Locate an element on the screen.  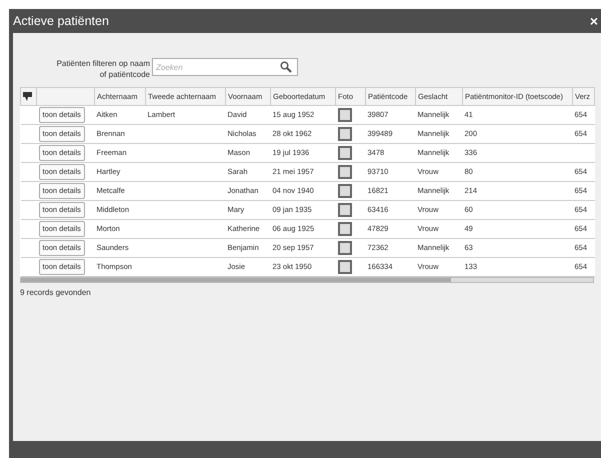
filter-label: Patiënten filteren op naam of patiëntcode is located at coordinates (103, 69).